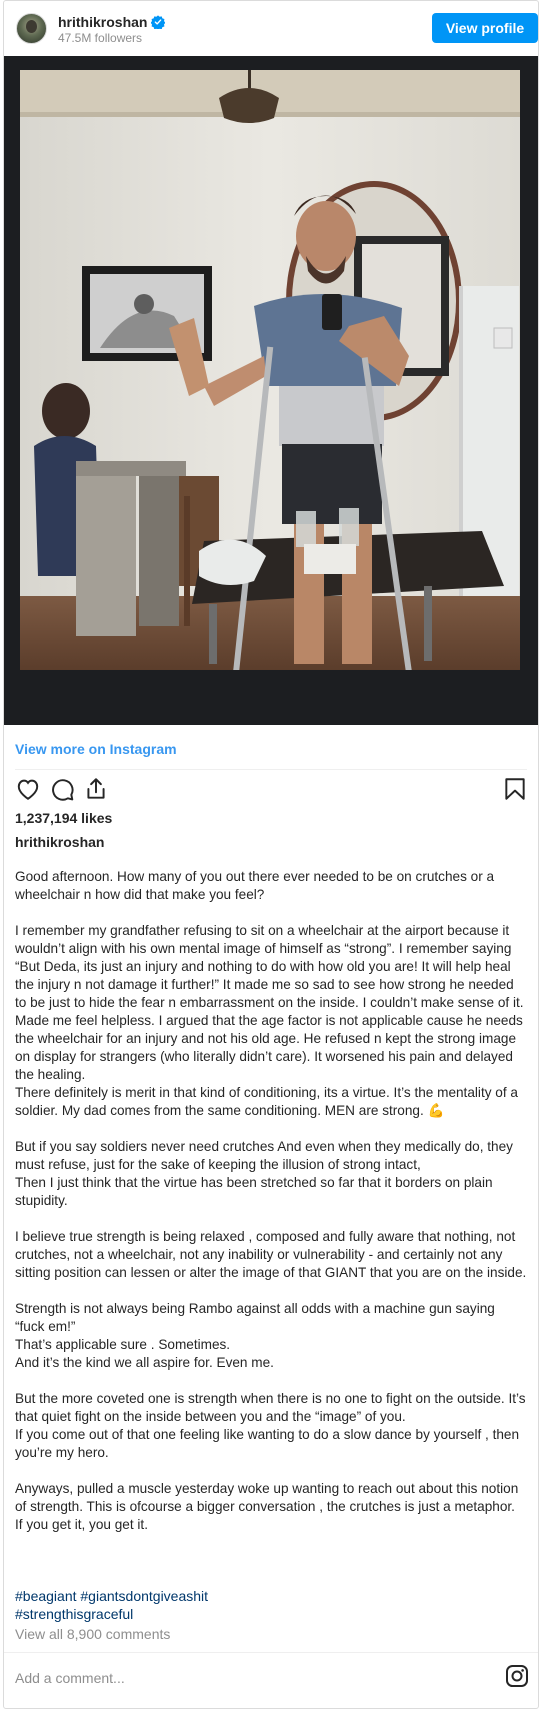 This screenshot has height=1709, width=542. I want to click on bookmark-icon, so click(515, 789).